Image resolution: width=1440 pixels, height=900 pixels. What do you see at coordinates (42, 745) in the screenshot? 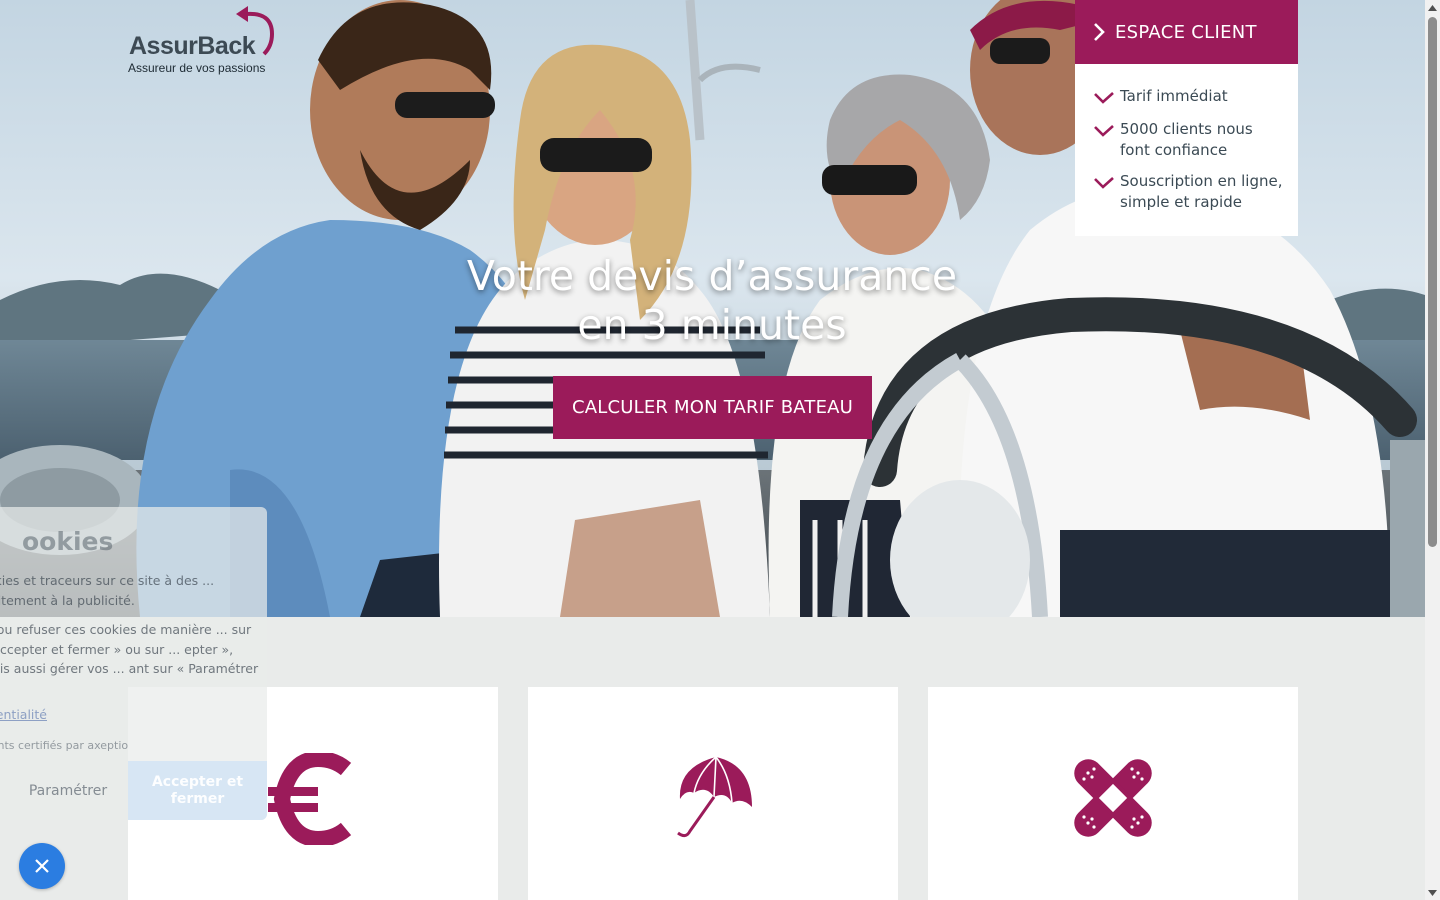
I see `certified-label: ments certifiés par` at bounding box center [42, 745].